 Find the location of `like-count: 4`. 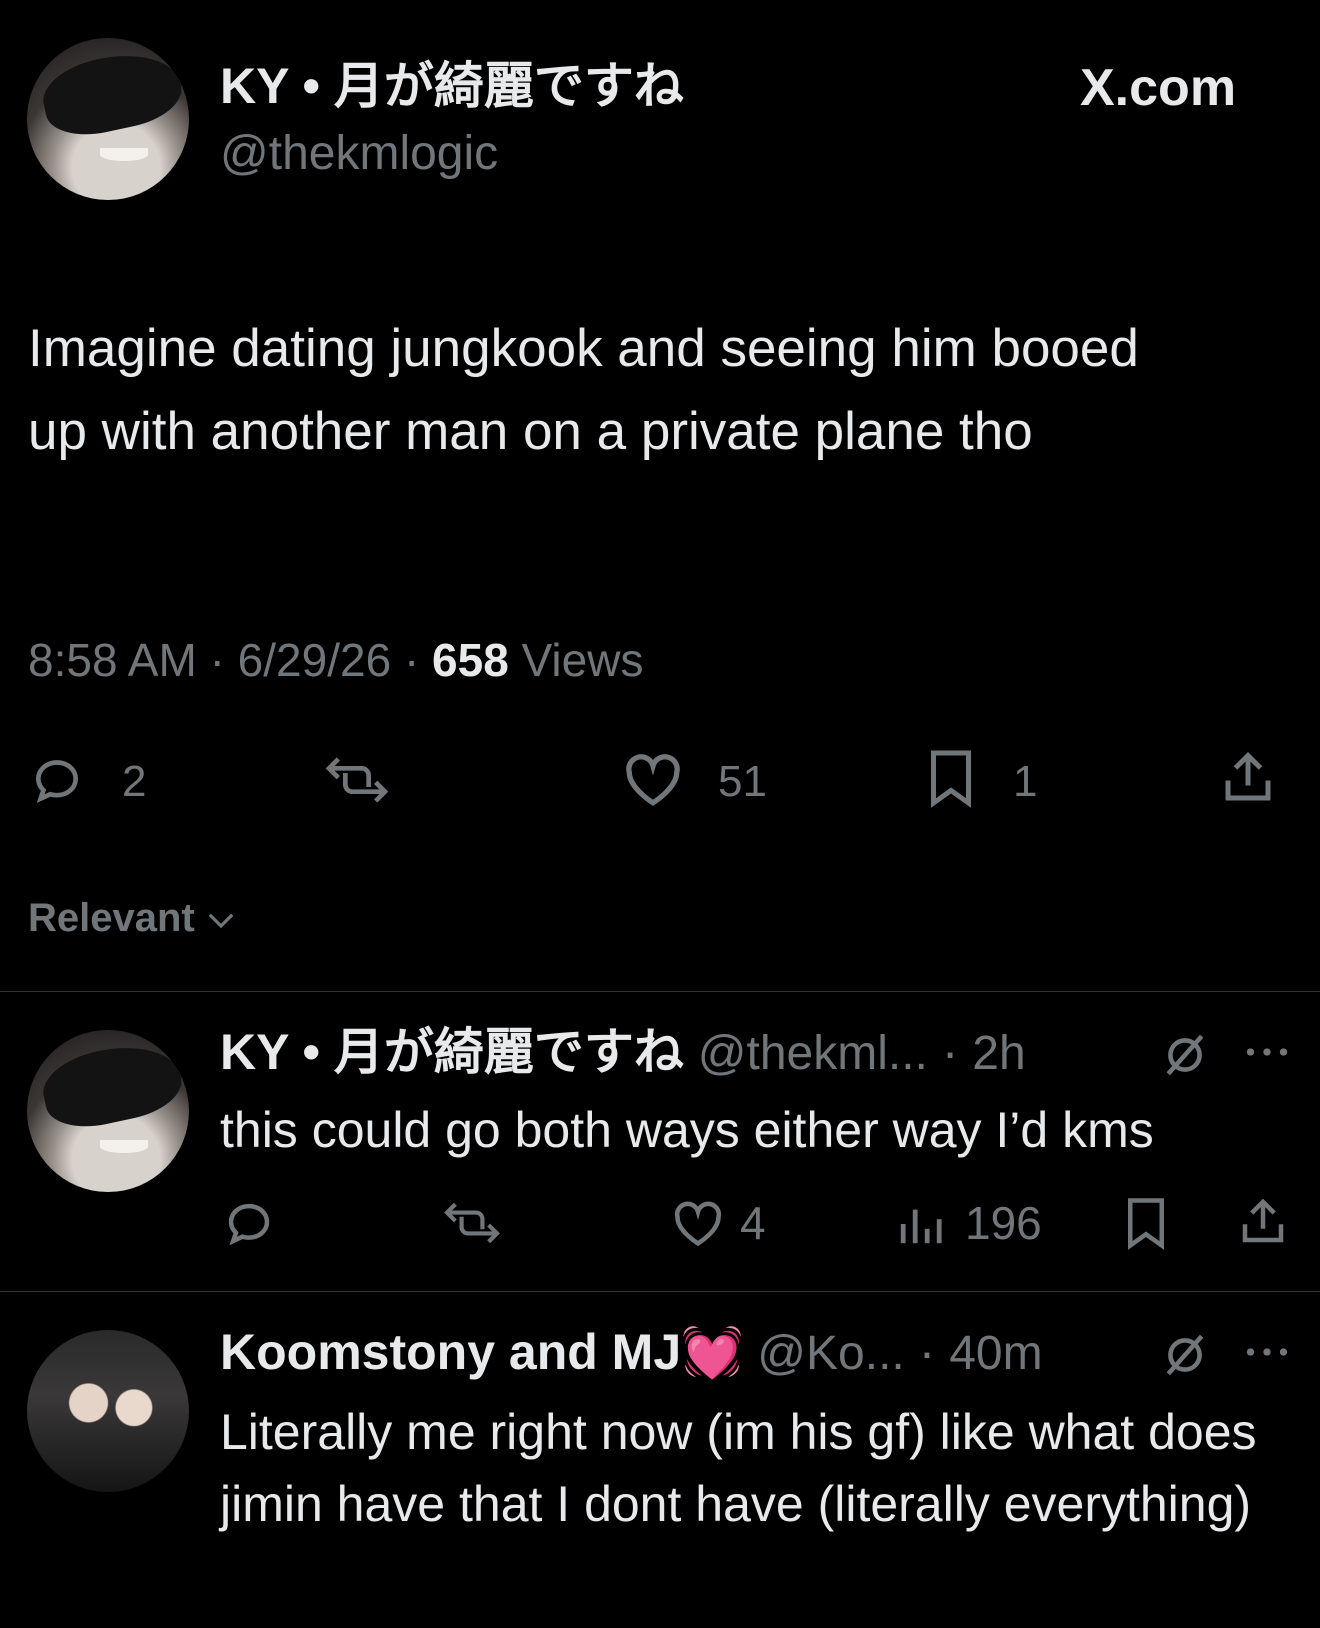

like-count: 4 is located at coordinates (753, 1223).